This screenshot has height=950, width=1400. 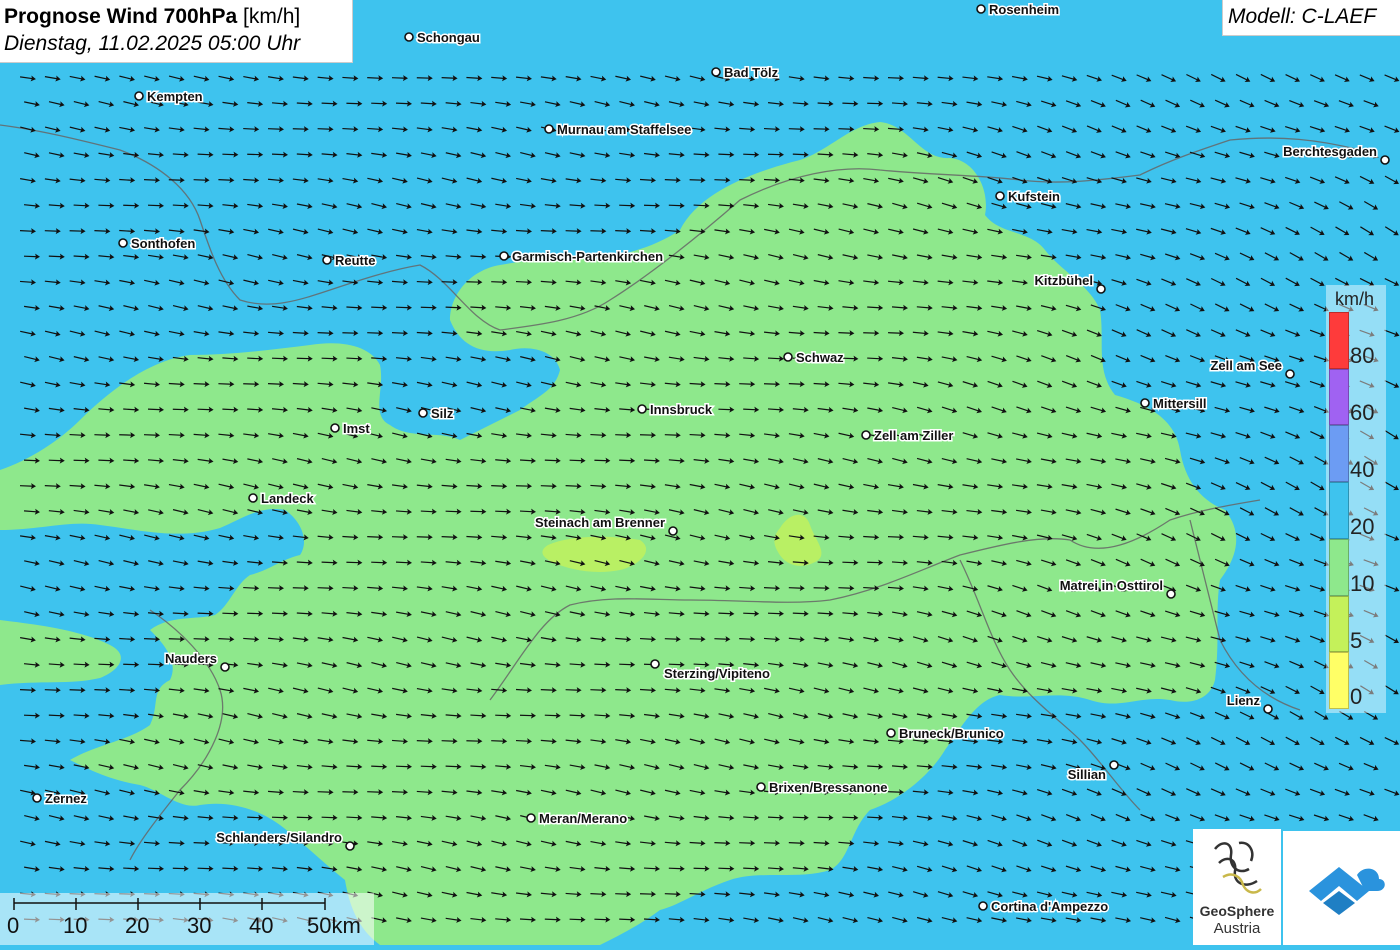 I want to click on city-label: Kempten, so click(x=175, y=96).